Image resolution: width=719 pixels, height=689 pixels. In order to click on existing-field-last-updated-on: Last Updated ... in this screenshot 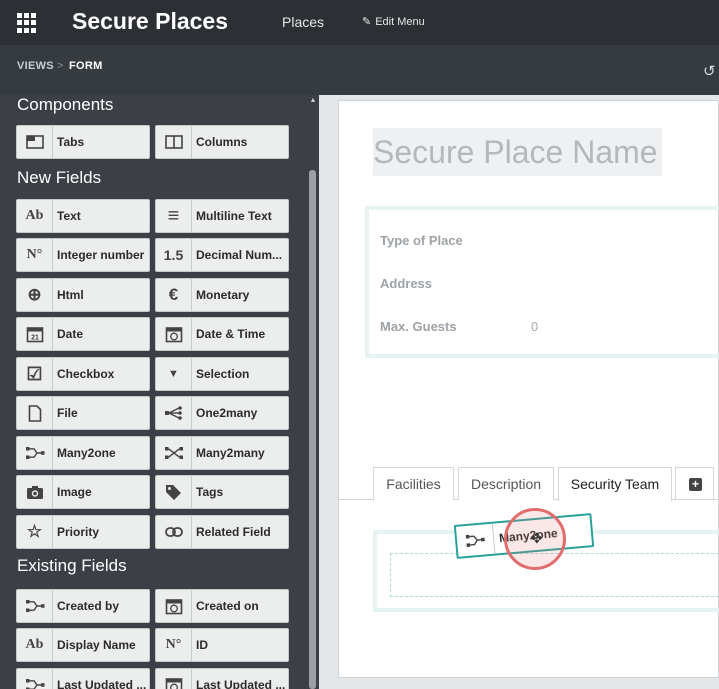, I will do `click(222, 678)`.